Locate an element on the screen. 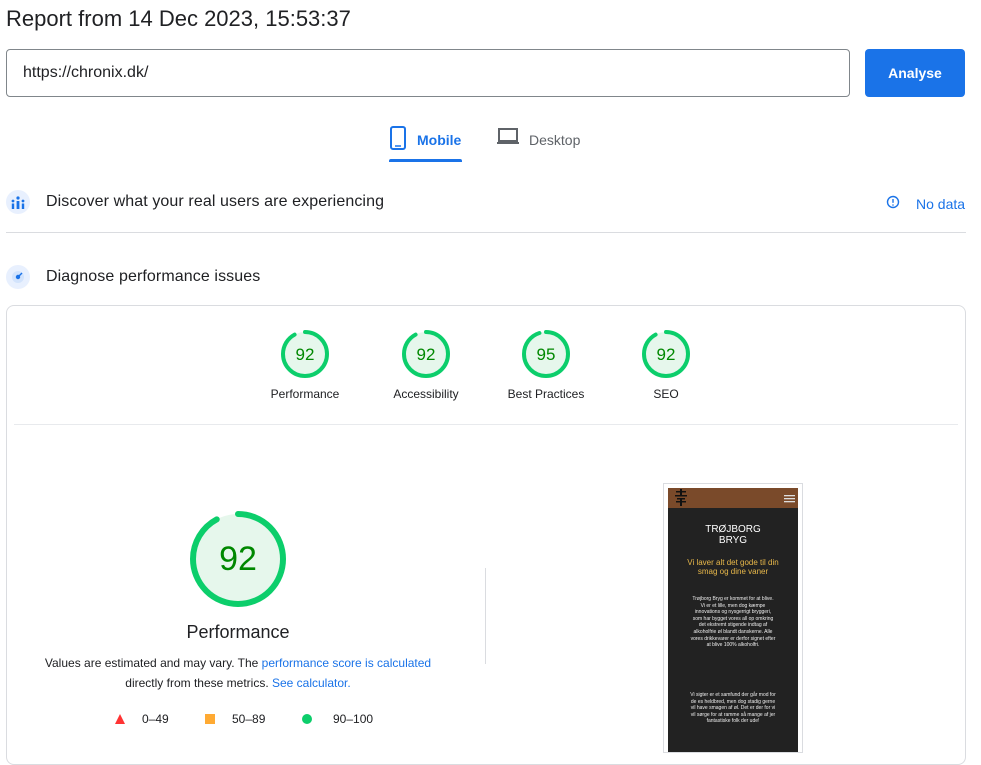 This screenshot has width=981, height=765. vertical-divider is located at coordinates (485, 616).